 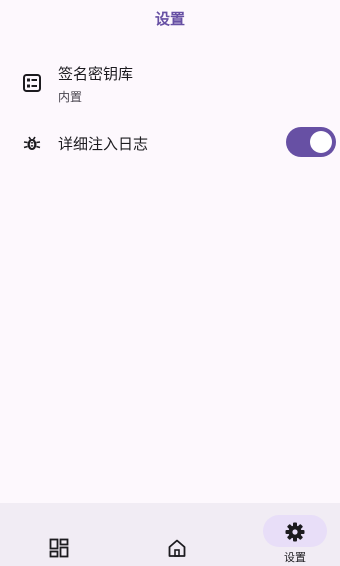 What do you see at coordinates (32, 83) in the screenshot?
I see `keystore-list-icon` at bounding box center [32, 83].